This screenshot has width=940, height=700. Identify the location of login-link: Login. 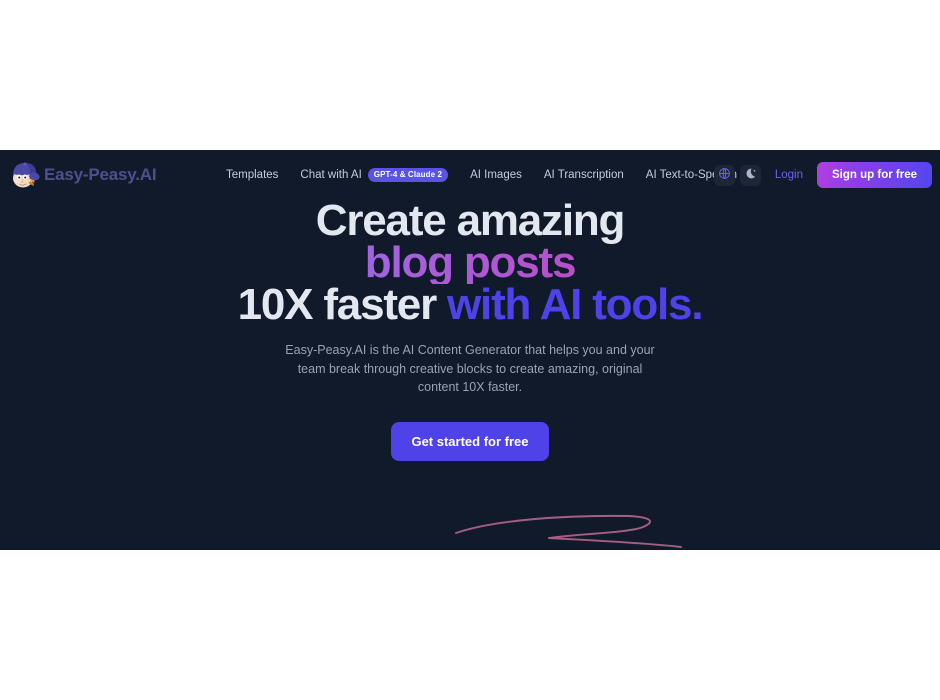
(789, 175).